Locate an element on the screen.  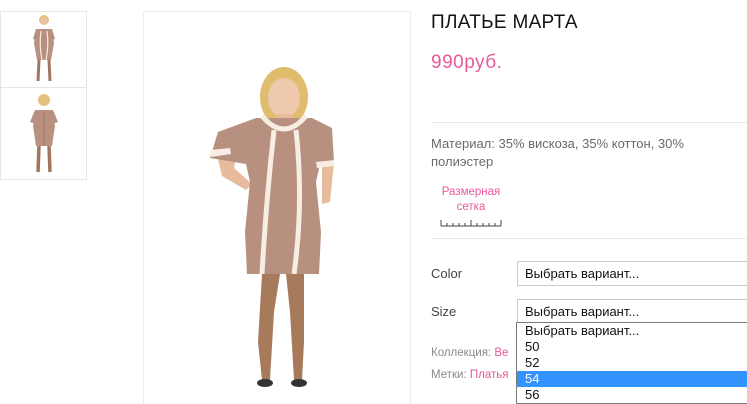
size-chart-link: Размерная сетка is located at coordinates (471, 206).